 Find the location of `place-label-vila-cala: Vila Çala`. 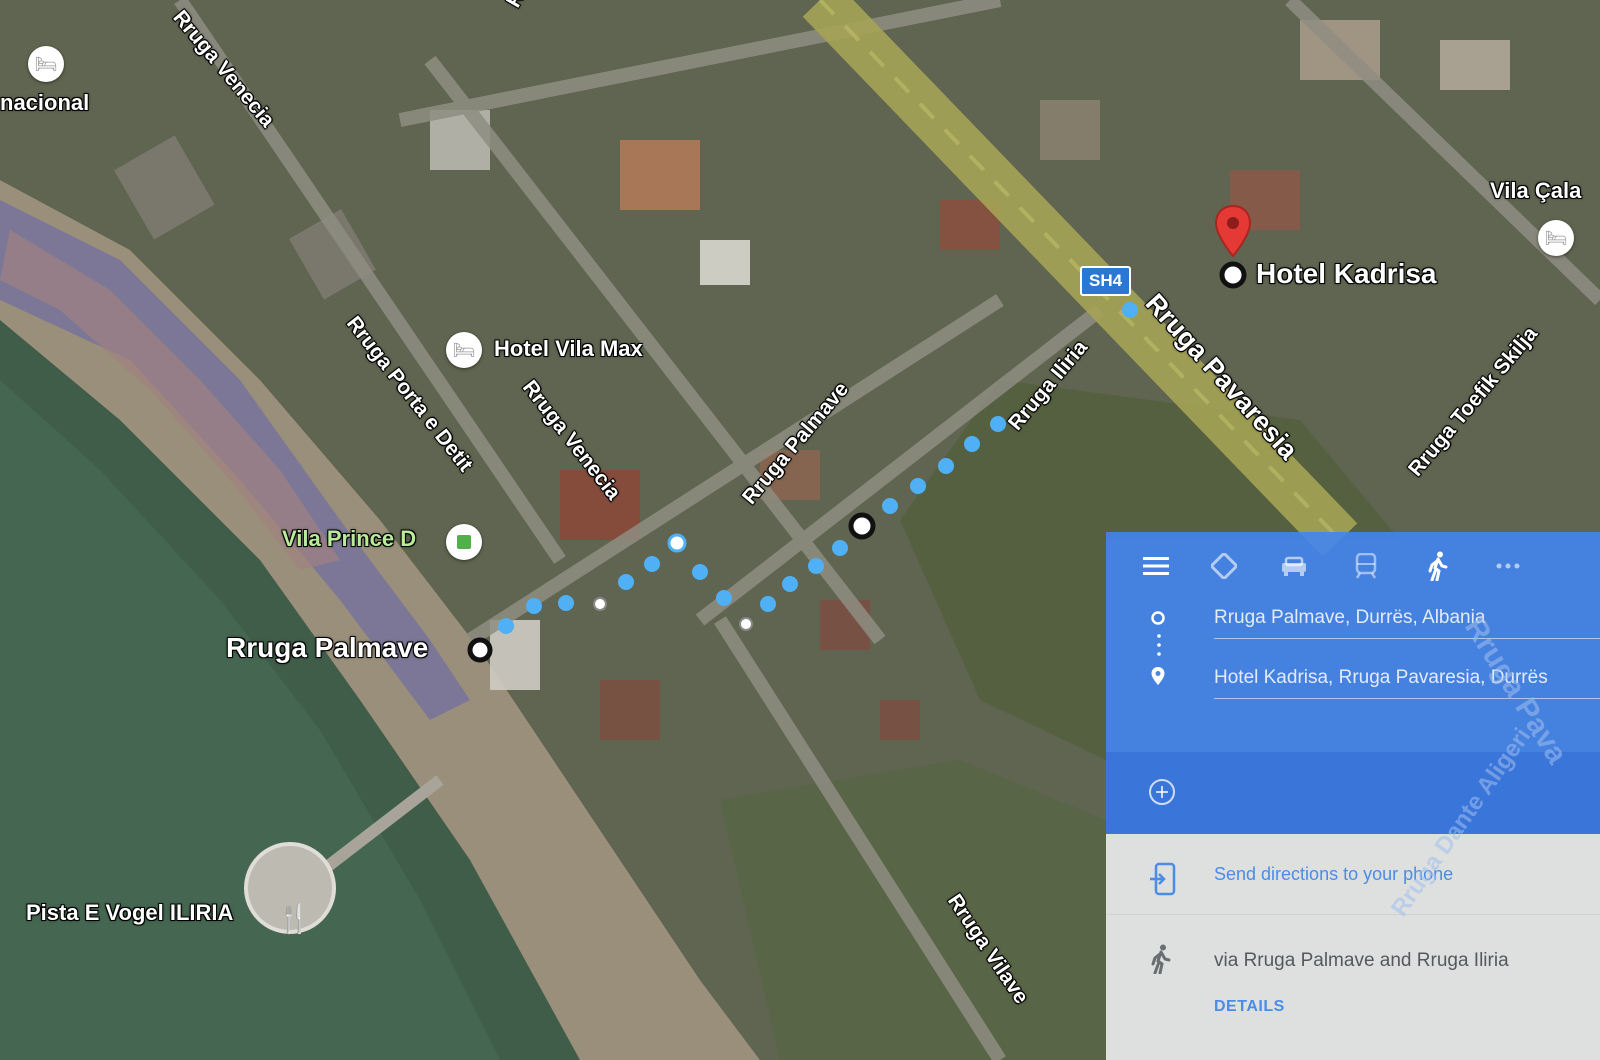

place-label-vila-cala: Vila Çala is located at coordinates (1535, 191).